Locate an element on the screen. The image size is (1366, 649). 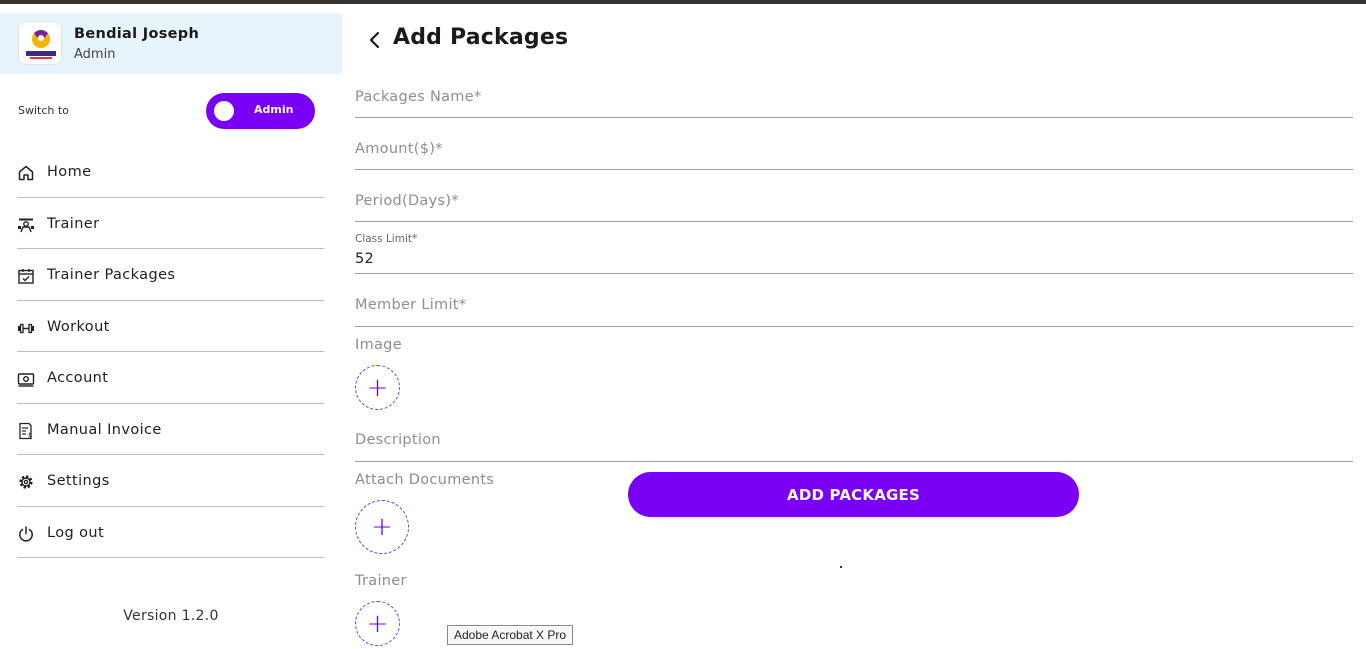
sidebar-item-trainer-packages: Trainer Packages is located at coordinates (170, 275).